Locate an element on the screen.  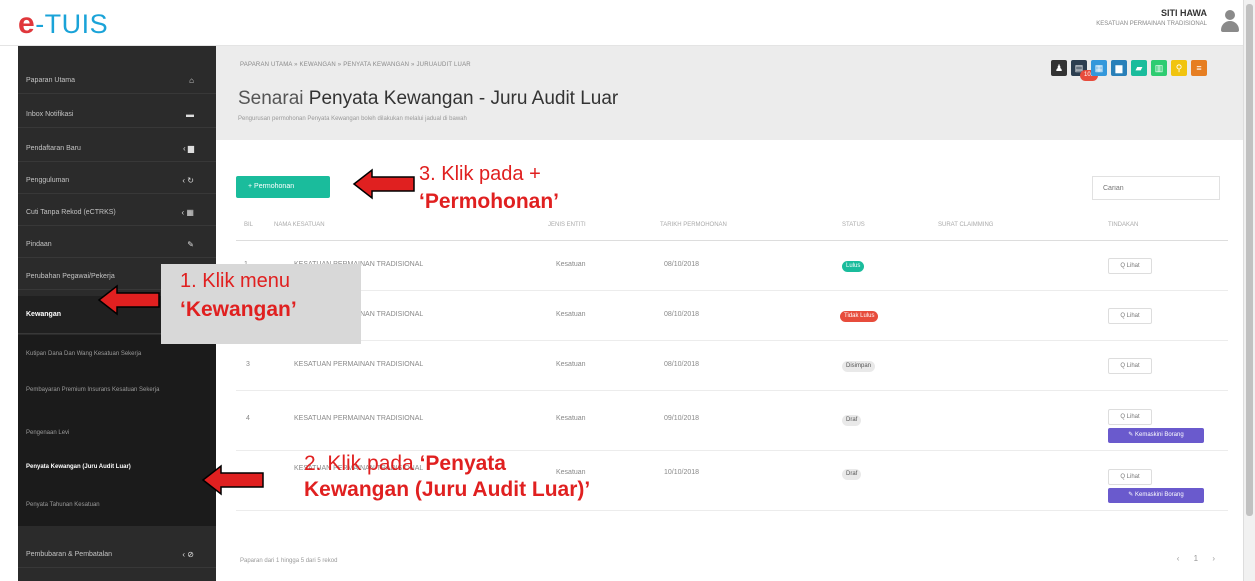
search-icon: ⚲ is located at coordinates (1179, 68).